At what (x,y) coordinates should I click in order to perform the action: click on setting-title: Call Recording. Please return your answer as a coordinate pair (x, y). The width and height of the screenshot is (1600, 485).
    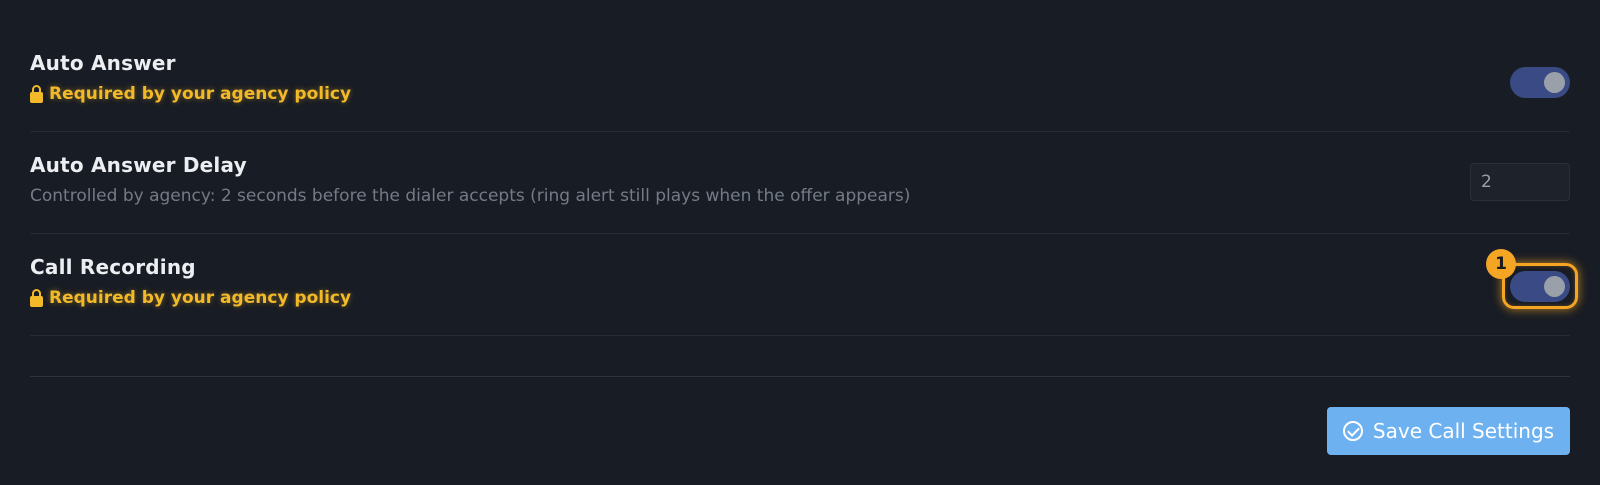
    Looking at the image, I should click on (113, 267).